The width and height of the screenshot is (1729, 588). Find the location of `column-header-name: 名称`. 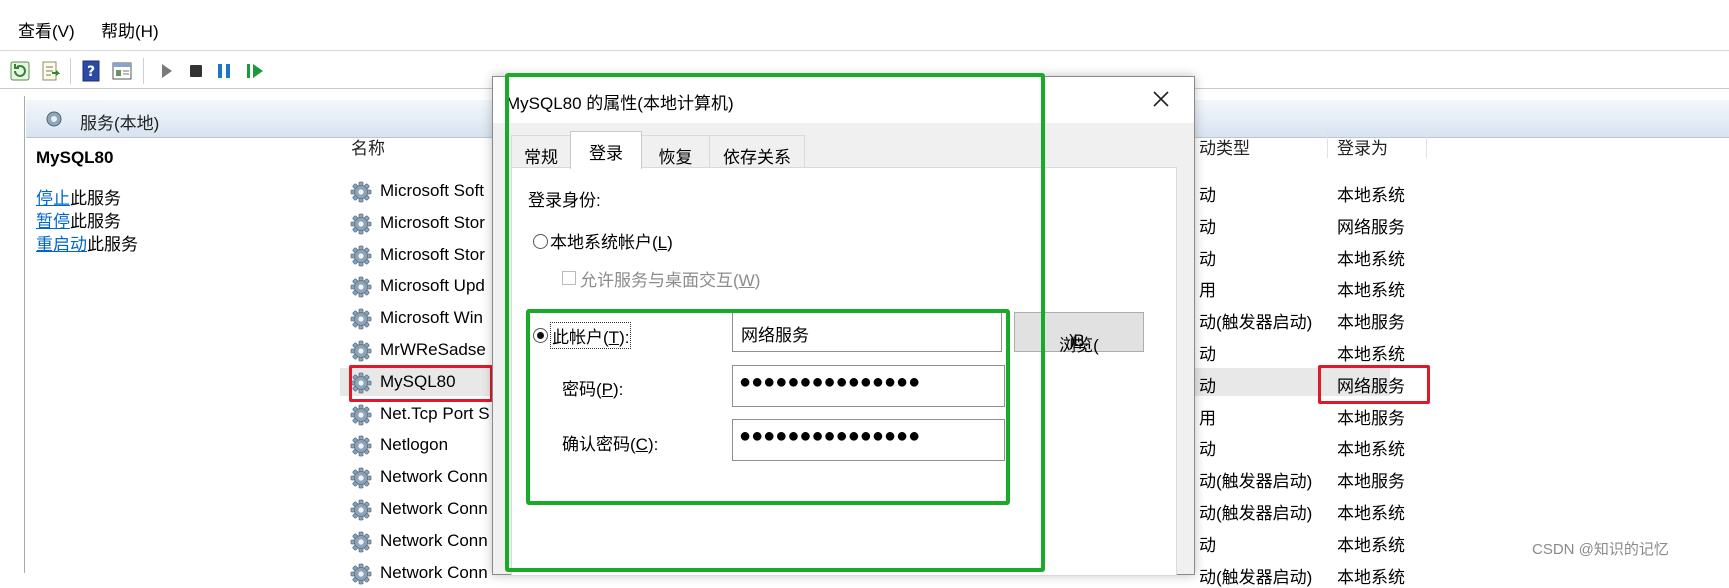

column-header-name: 名称 is located at coordinates (368, 146).